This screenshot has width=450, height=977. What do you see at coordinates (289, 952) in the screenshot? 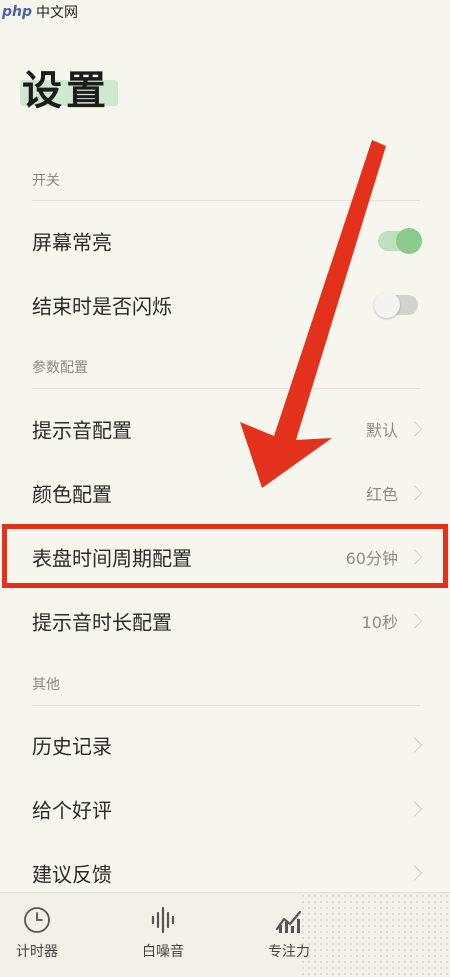
I see `tab-label: 专注力` at bounding box center [289, 952].